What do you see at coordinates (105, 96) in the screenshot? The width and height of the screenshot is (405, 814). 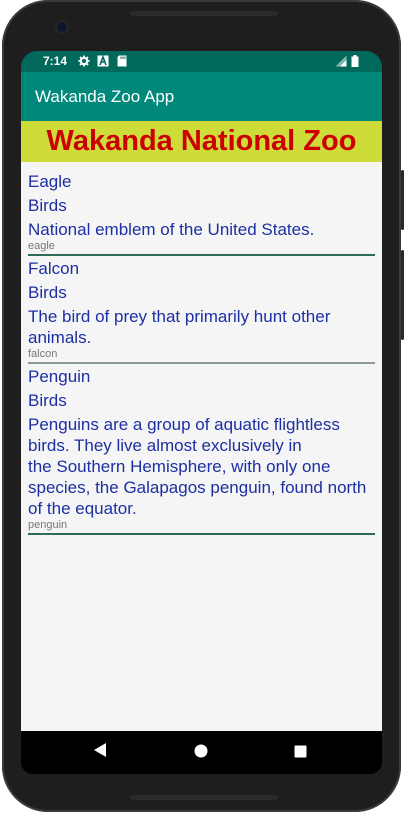 I see `app-title: Wakanda Zoo App` at bounding box center [105, 96].